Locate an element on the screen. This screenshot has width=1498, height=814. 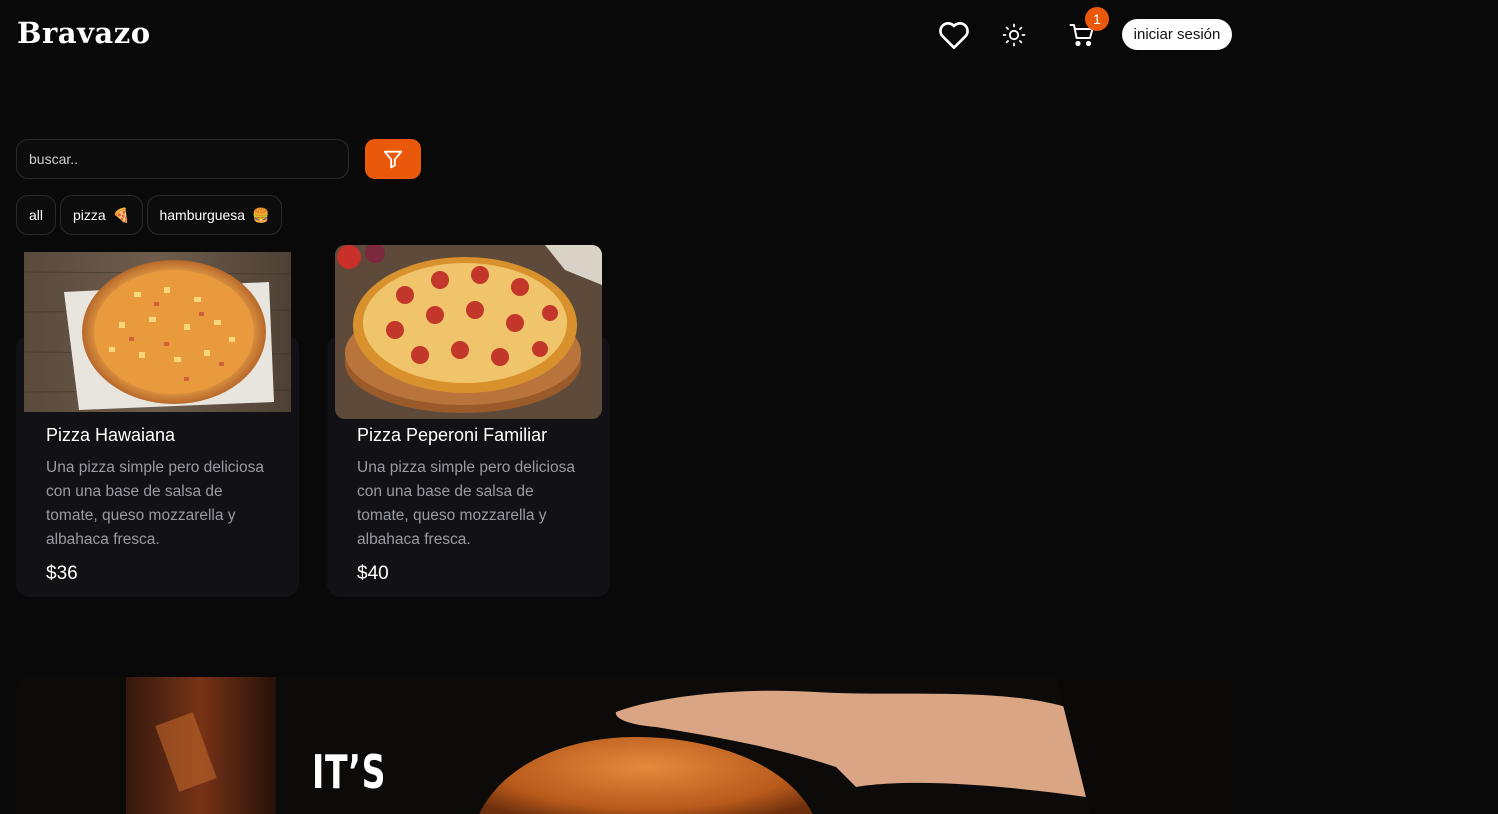
heart-icon is located at coordinates (954, 35).